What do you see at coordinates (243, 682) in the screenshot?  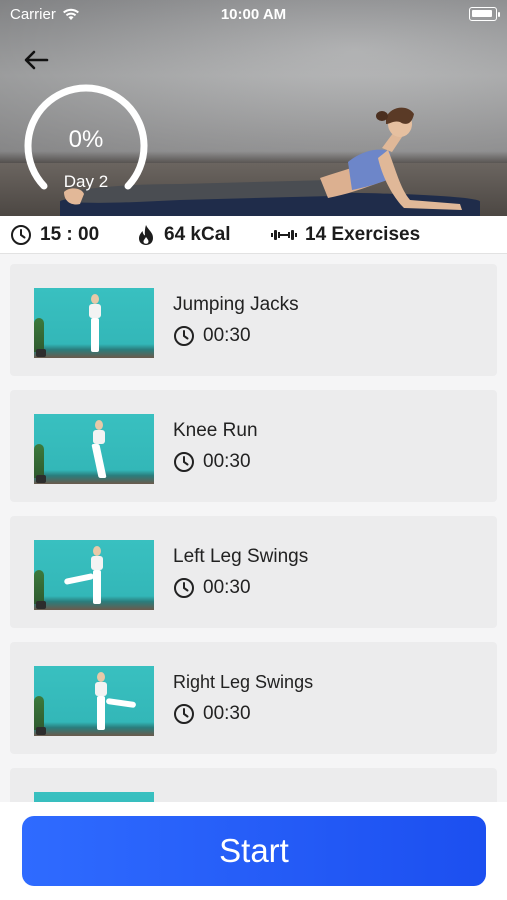 I see `exercise-title: Right Leg Swings` at bounding box center [243, 682].